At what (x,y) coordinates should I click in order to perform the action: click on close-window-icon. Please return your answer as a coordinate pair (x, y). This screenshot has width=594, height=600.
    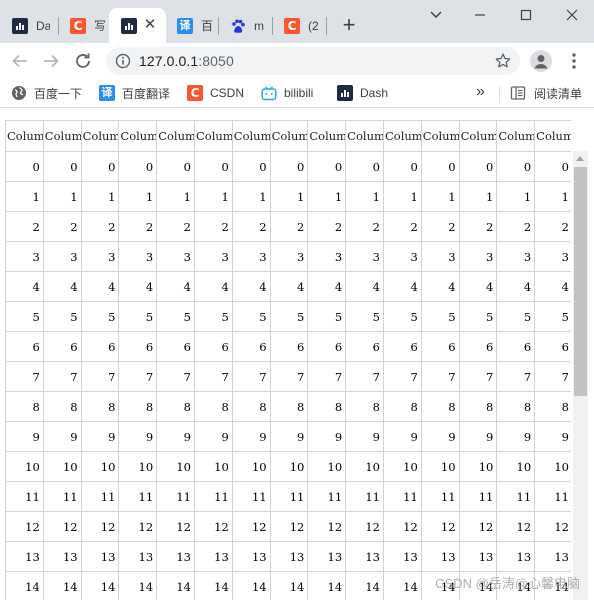
    Looking at the image, I should click on (572, 15).